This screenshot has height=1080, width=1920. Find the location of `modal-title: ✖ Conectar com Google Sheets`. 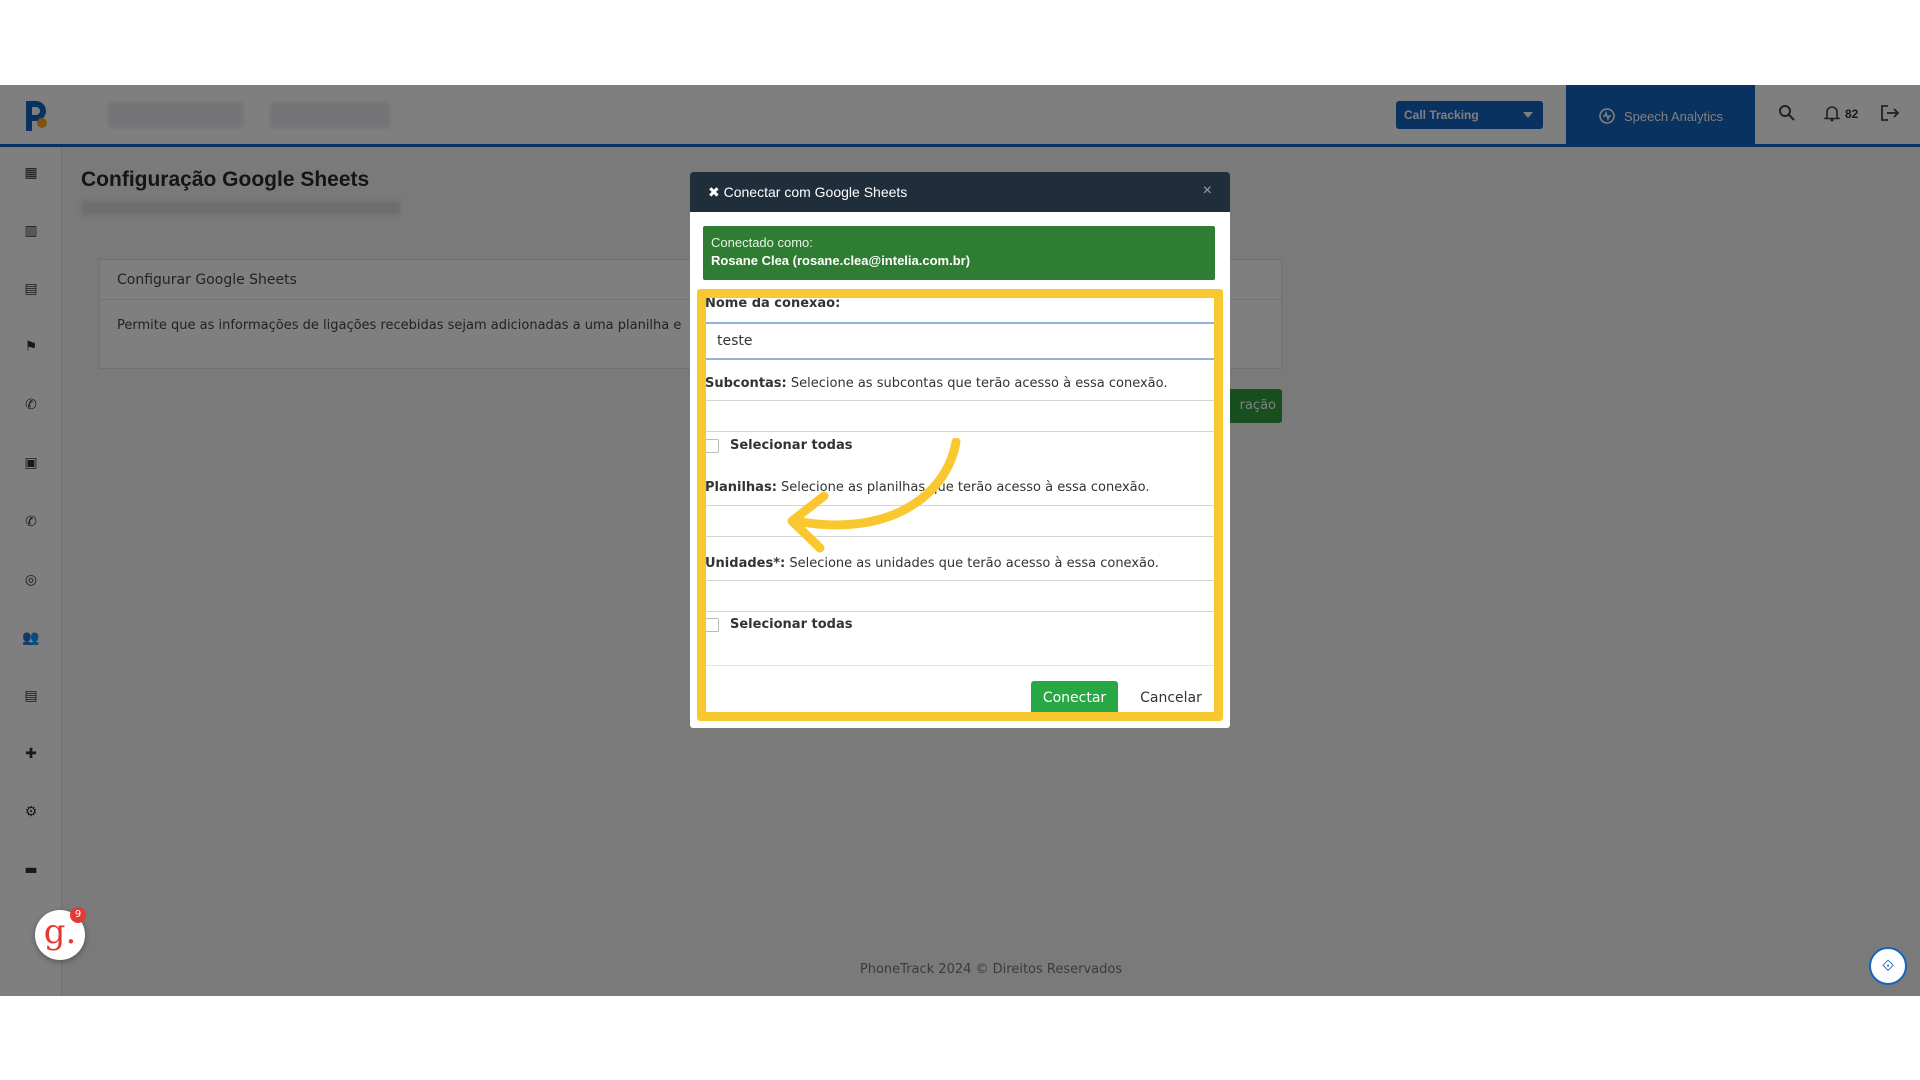

modal-title: ✖ Conectar com Google Sheets is located at coordinates (808, 192).